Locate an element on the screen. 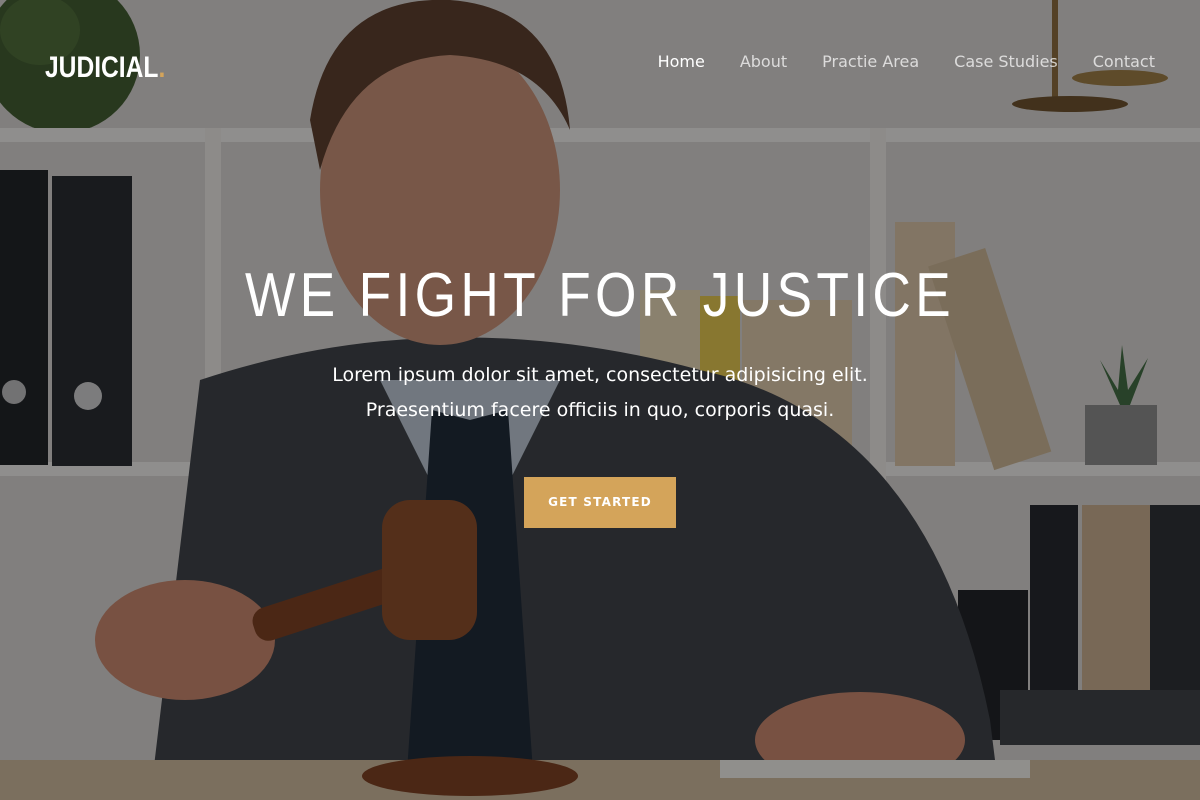 The width and height of the screenshot is (1200, 800). nav-item-practice-area: Practie Area is located at coordinates (870, 62).